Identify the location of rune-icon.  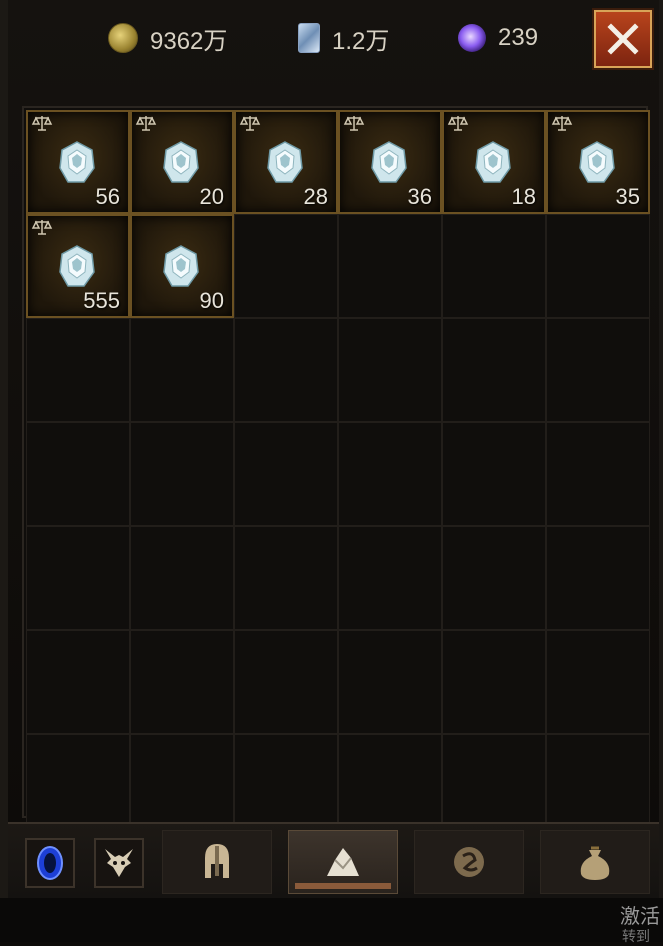
(469, 862).